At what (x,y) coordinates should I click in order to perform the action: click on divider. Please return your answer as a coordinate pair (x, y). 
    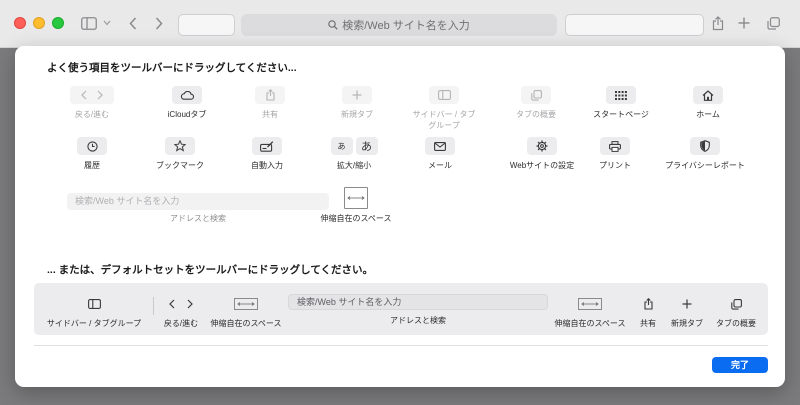
    Looking at the image, I should click on (401, 345).